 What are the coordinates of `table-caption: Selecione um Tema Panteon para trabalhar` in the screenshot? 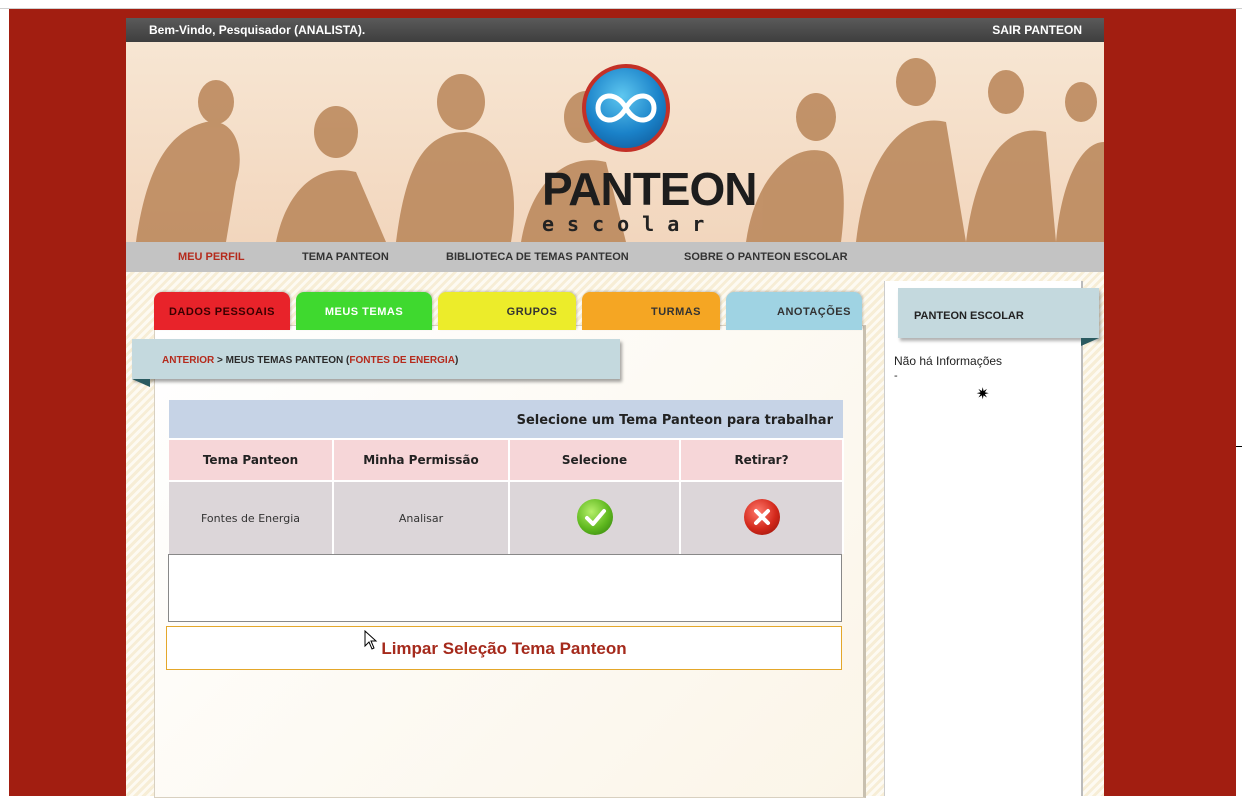 It's located at (506, 419).